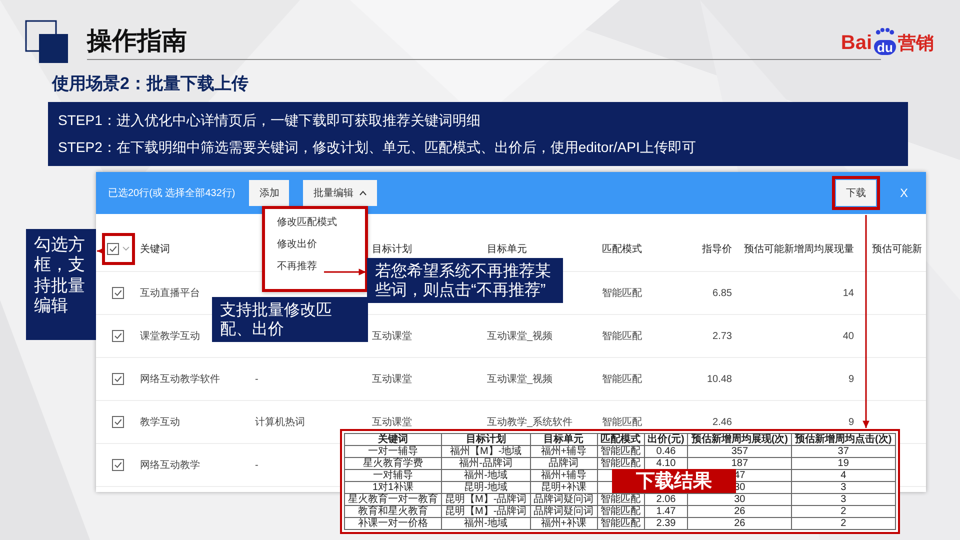  I want to click on table-cell: 26, so click(740, 512).